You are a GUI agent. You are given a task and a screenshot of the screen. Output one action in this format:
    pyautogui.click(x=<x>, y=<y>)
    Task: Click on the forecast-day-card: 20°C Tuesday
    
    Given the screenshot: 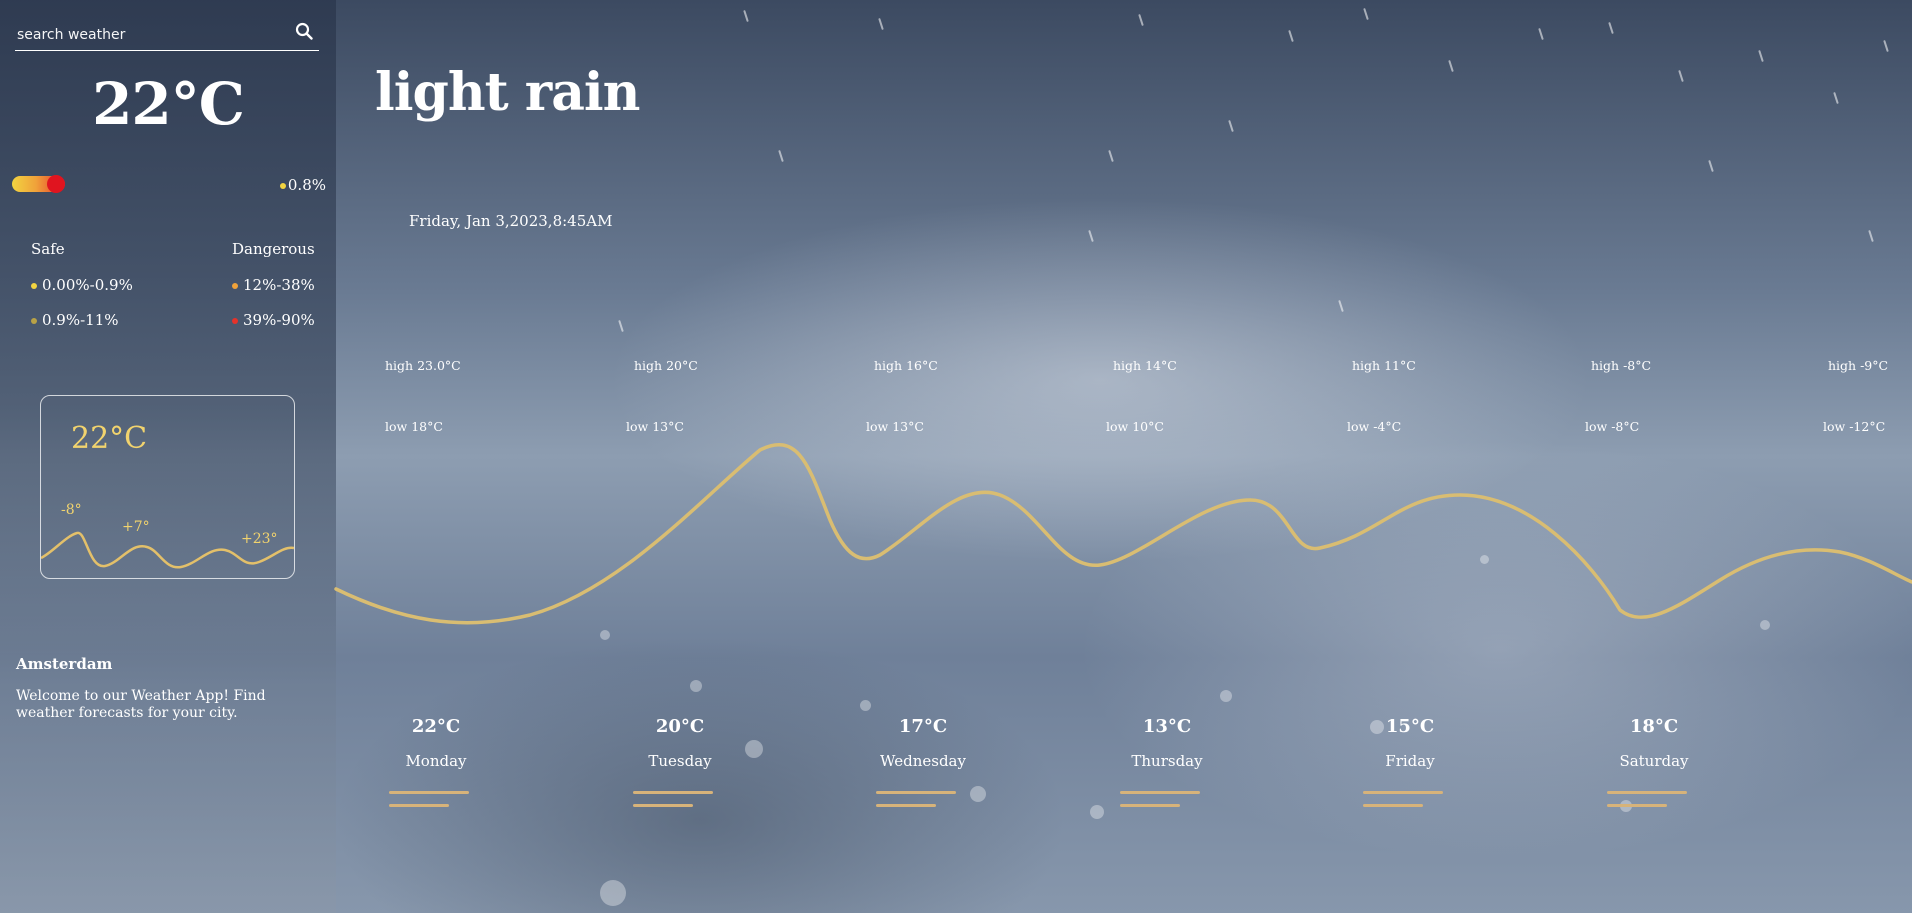 What is the action you would take?
    pyautogui.click(x=680, y=761)
    